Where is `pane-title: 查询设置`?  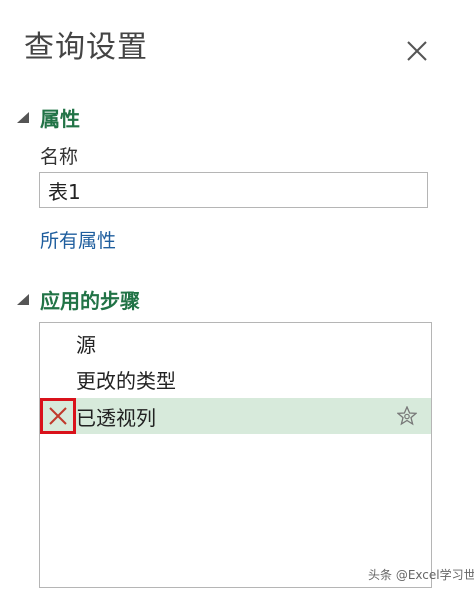
pane-title: 查询设置 is located at coordinates (86, 47).